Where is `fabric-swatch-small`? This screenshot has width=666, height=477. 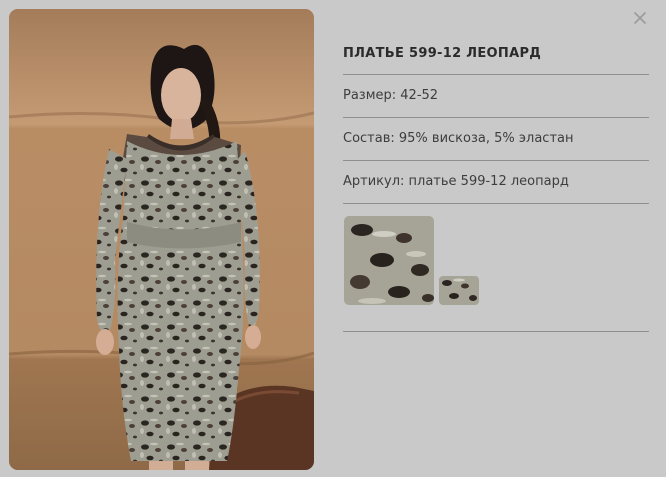 fabric-swatch-small is located at coordinates (459, 290).